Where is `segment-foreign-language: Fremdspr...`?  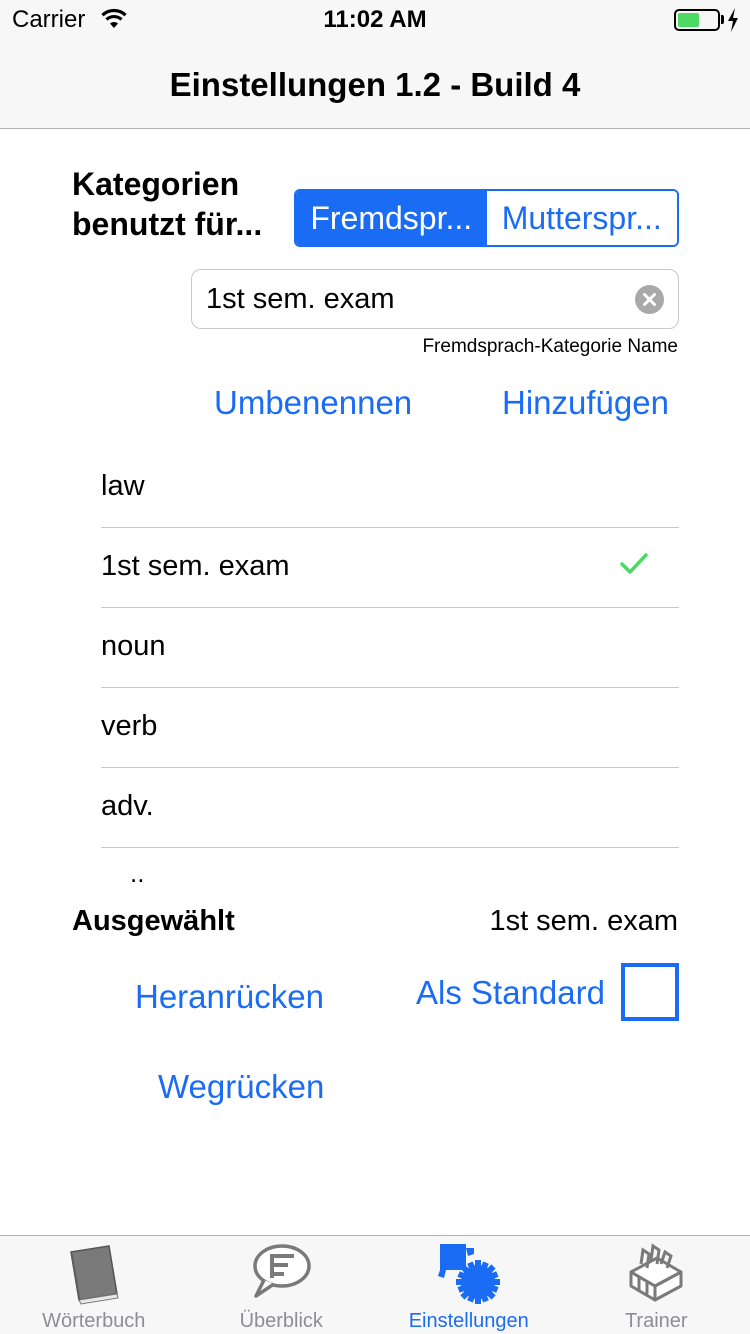 segment-foreign-language: Fremdspr... is located at coordinates (391, 218).